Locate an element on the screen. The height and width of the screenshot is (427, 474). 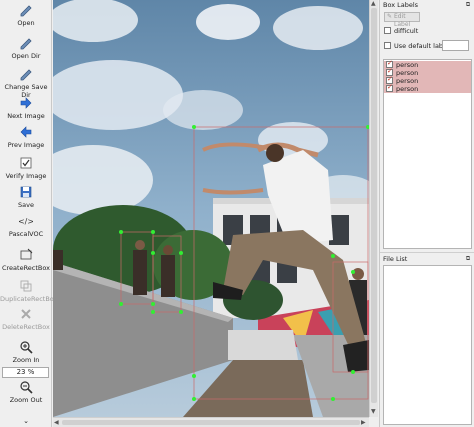
open-label: Open is located at coordinates (26, 23).